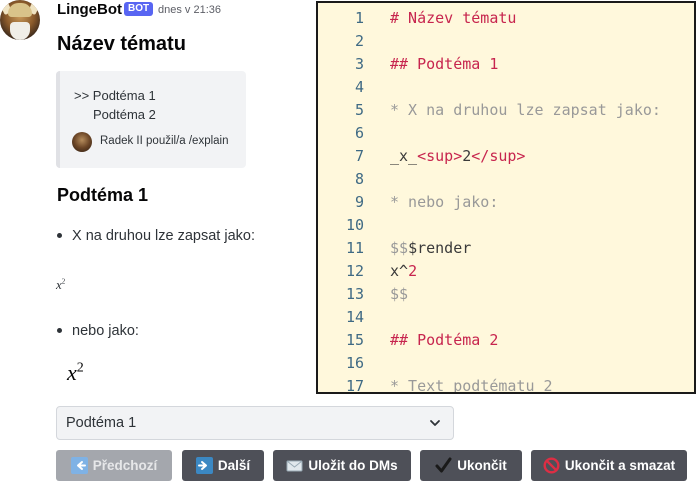  I want to click on code-text: x^2, so click(403, 271).